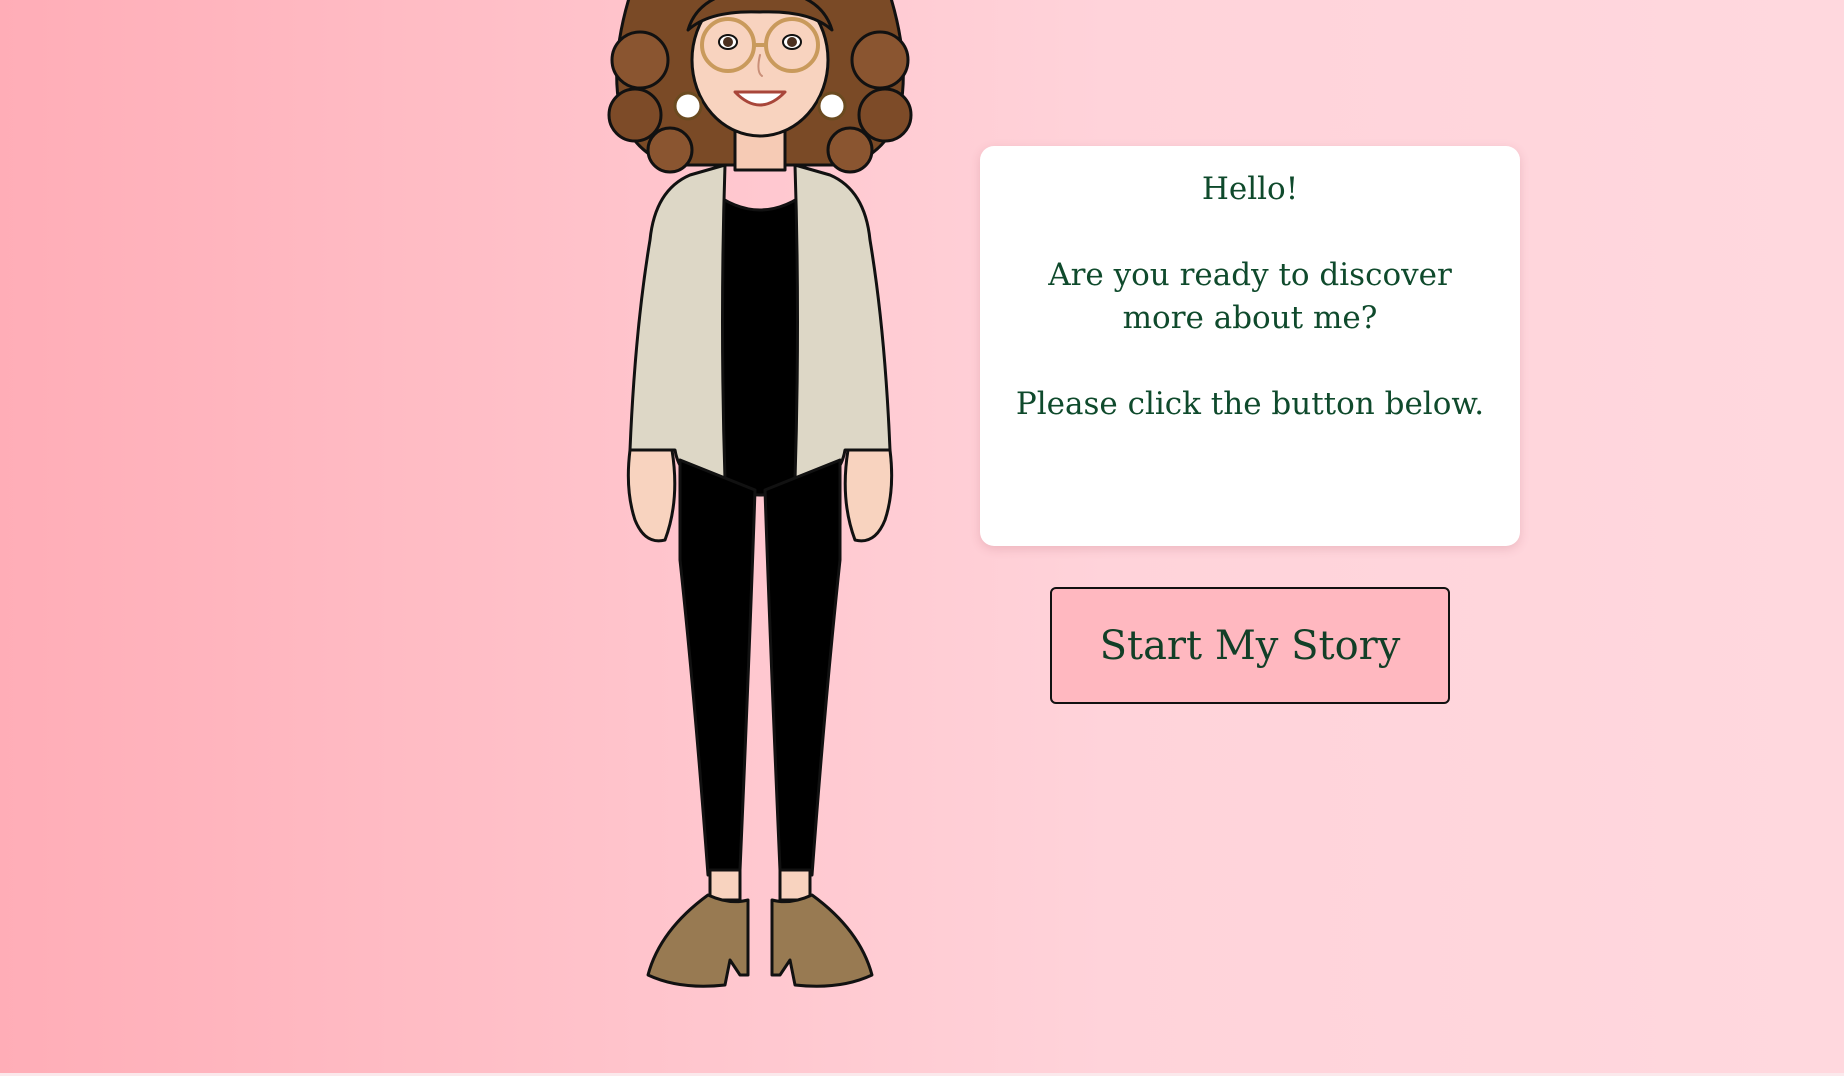 Image resolution: width=1844 pixels, height=1076 pixels. I want to click on greeting-text: Hello!, so click(1250, 189).